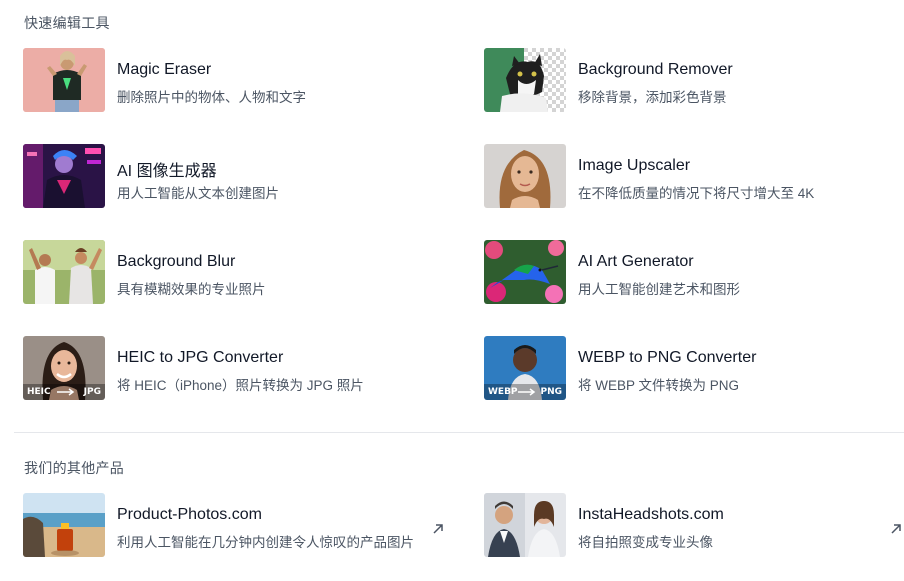 Image resolution: width=904 pixels, height=581 pixels. I want to click on woman-pink-wall-image, so click(64, 80).